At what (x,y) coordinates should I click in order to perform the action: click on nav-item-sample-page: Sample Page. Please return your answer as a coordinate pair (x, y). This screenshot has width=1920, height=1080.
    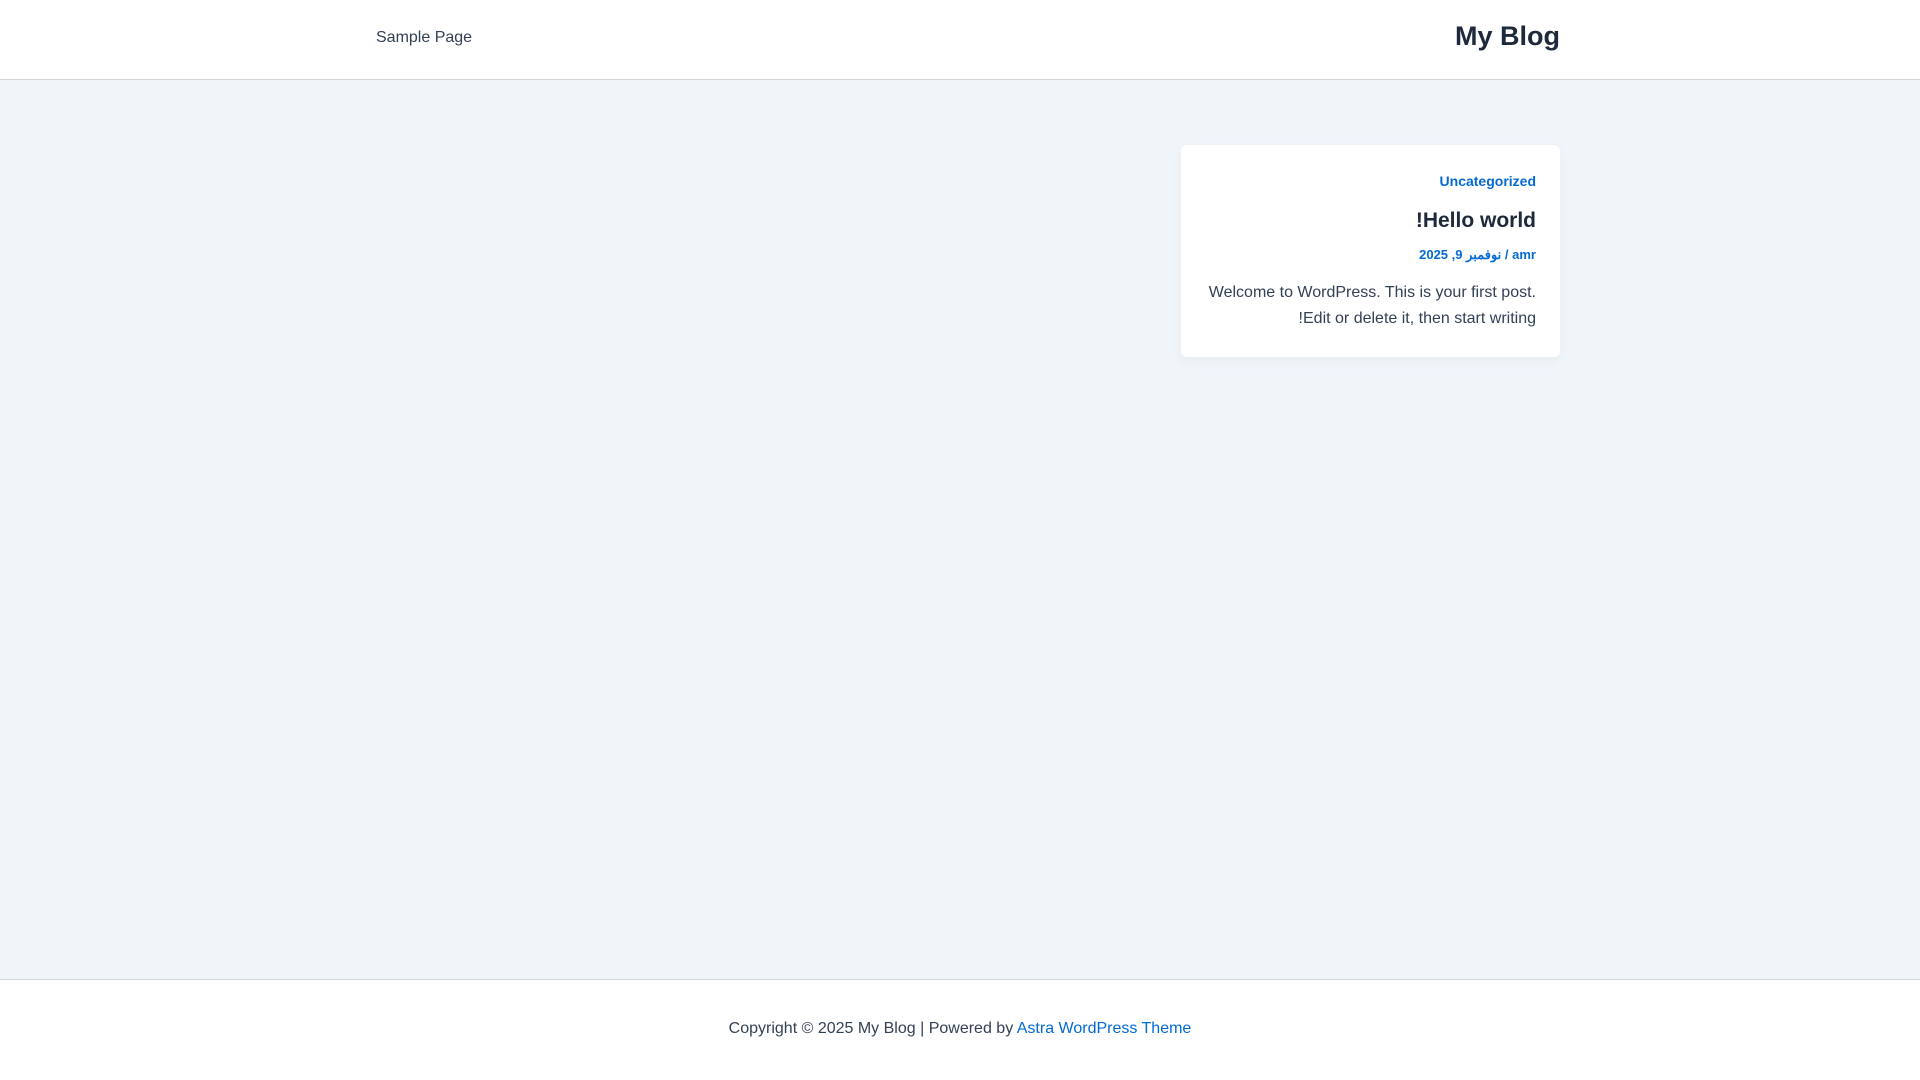
    Looking at the image, I should click on (424, 38).